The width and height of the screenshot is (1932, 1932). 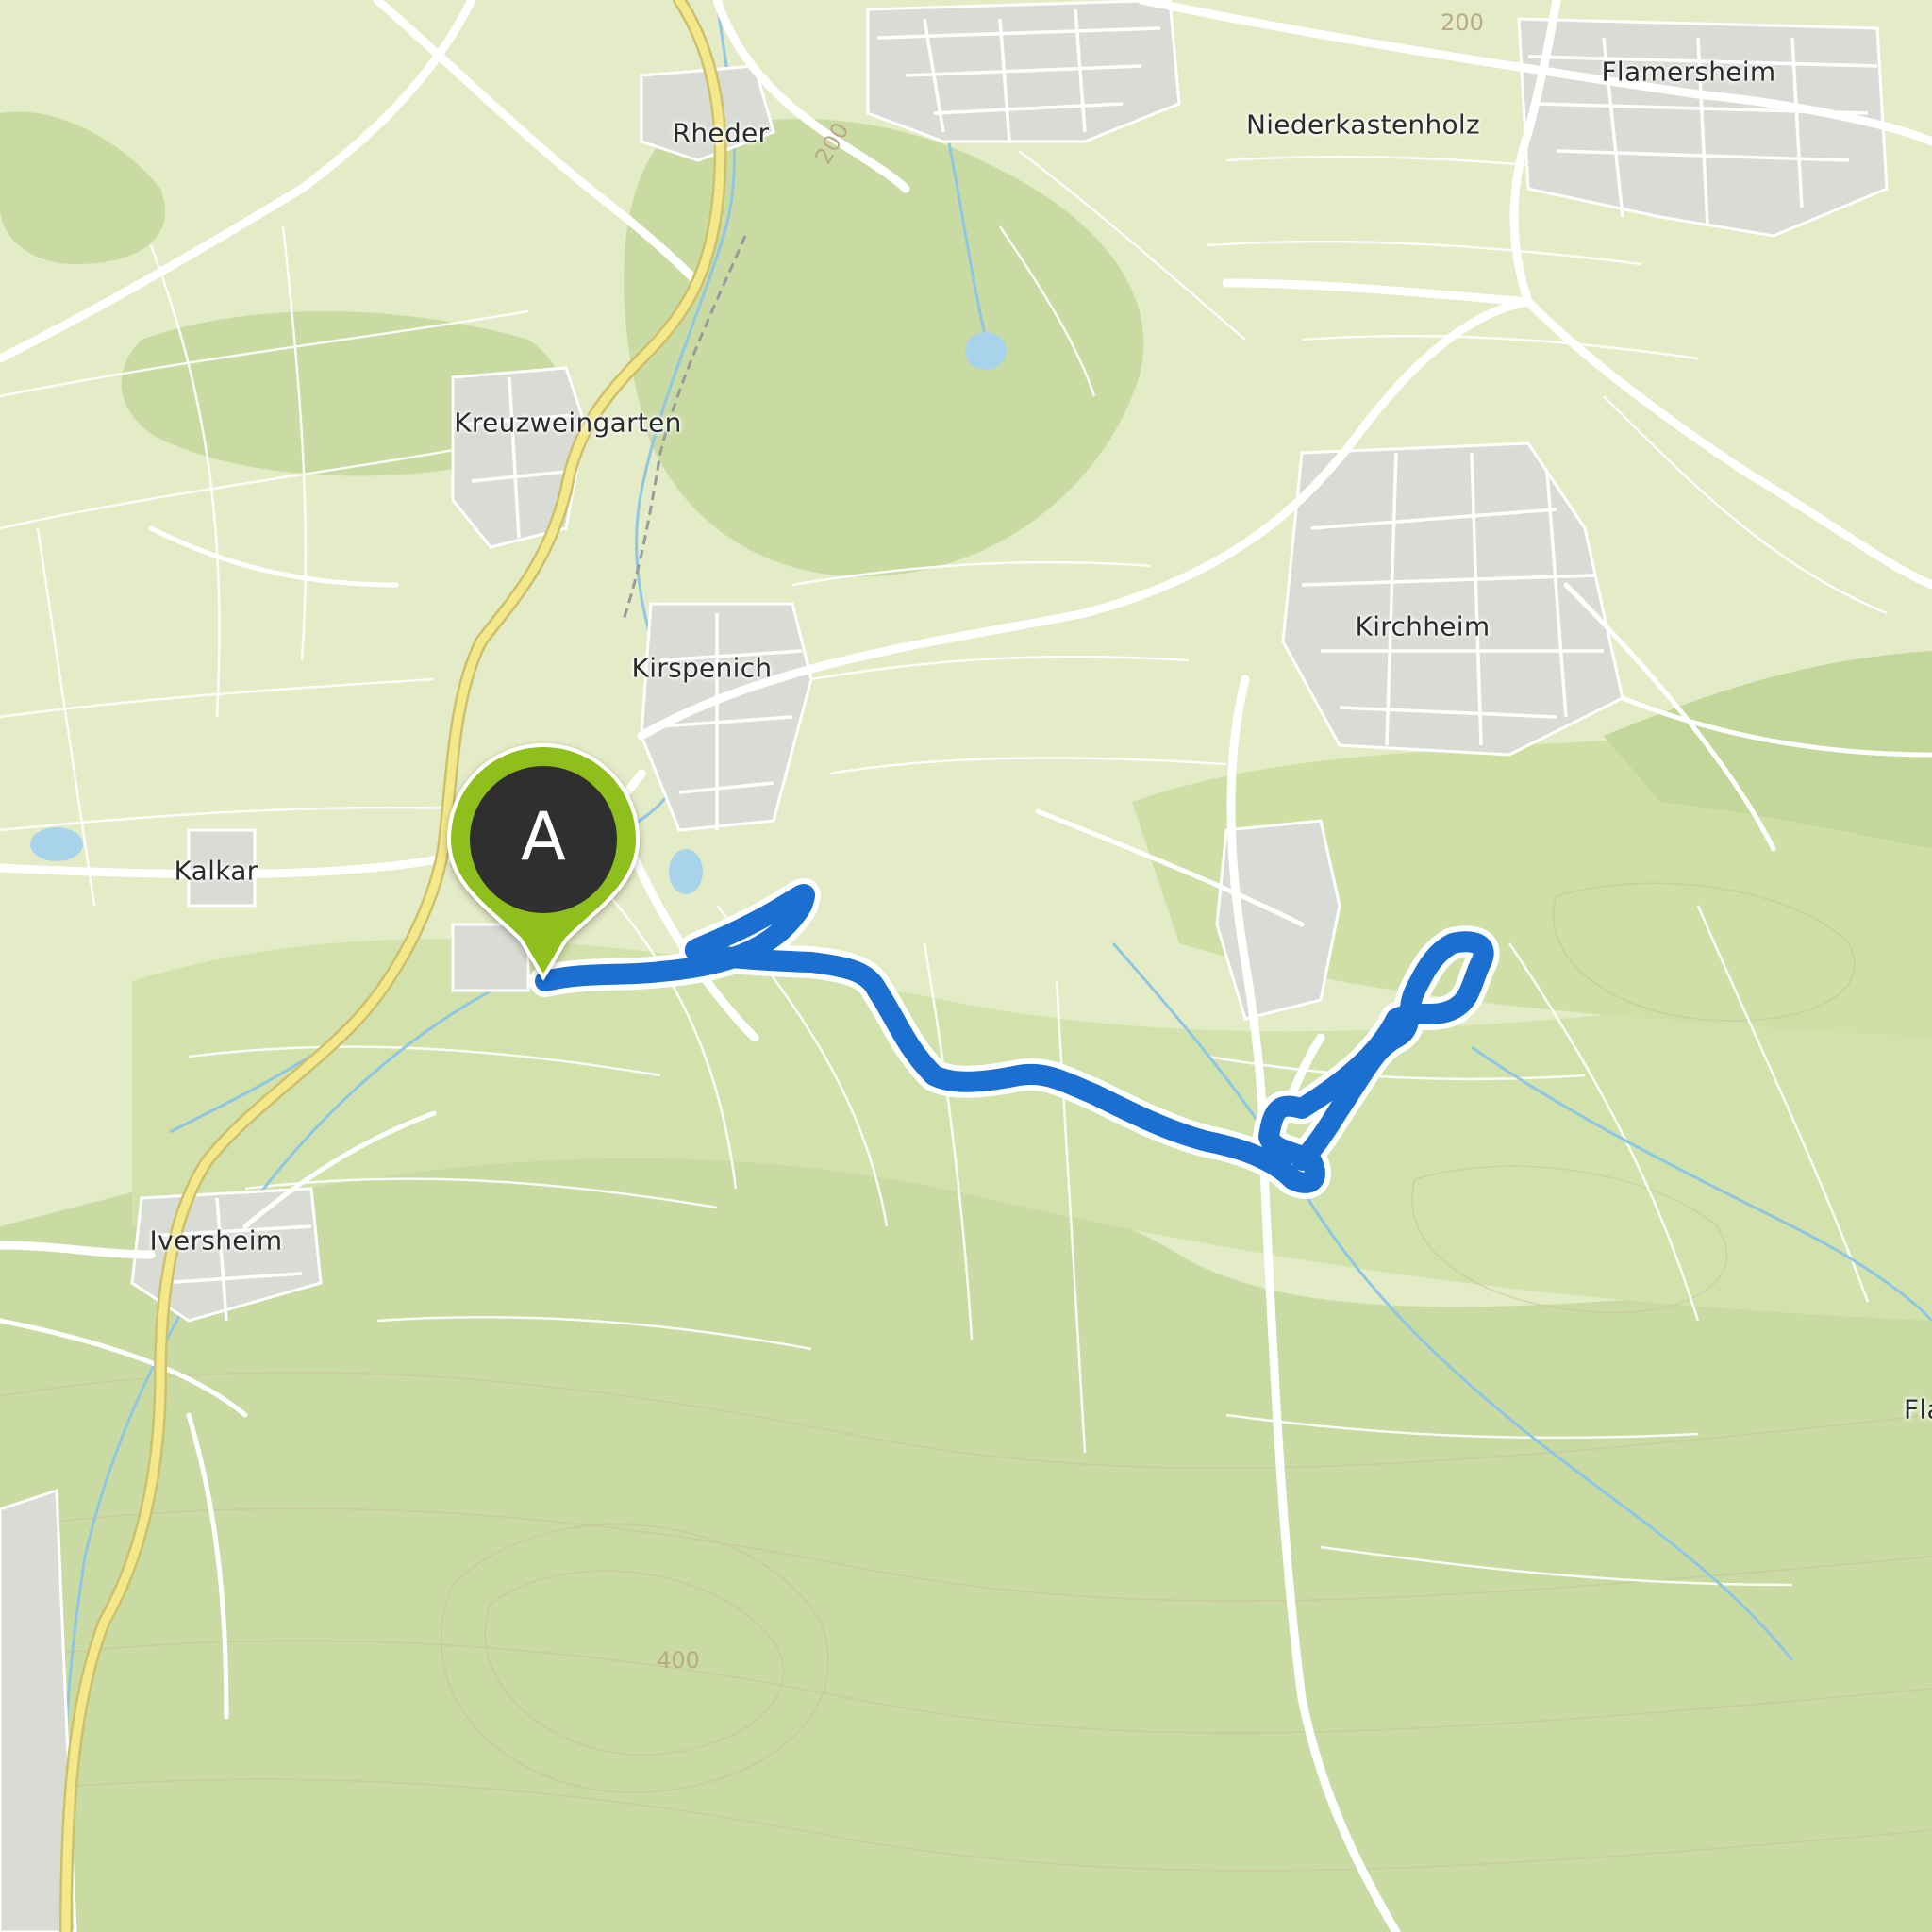 What do you see at coordinates (1363, 125) in the screenshot?
I see `place-label-niederkastenholz: Niederkastenholz` at bounding box center [1363, 125].